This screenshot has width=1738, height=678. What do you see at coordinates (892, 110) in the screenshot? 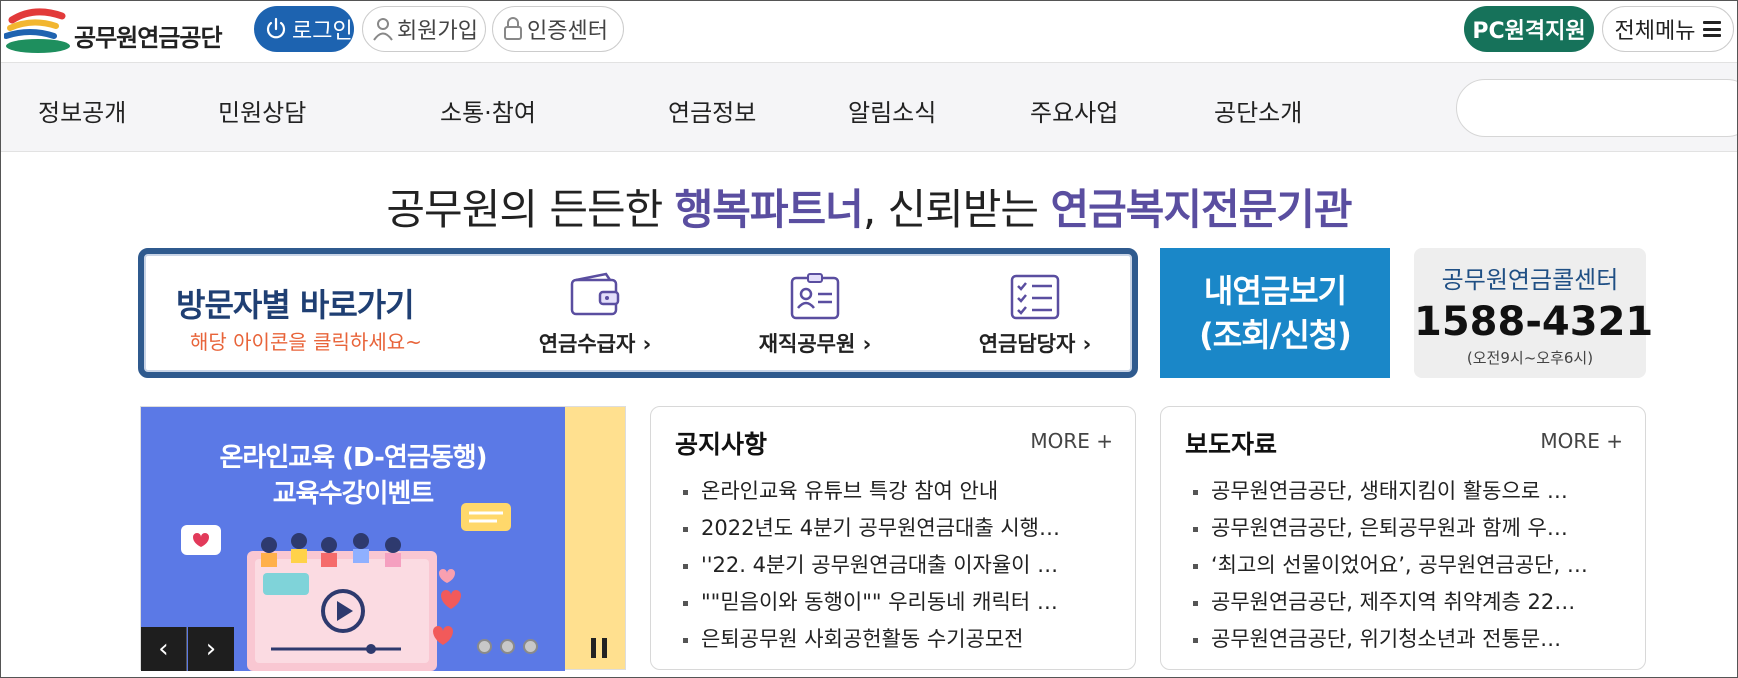
I see `nav-item-news: 알림소식` at bounding box center [892, 110].